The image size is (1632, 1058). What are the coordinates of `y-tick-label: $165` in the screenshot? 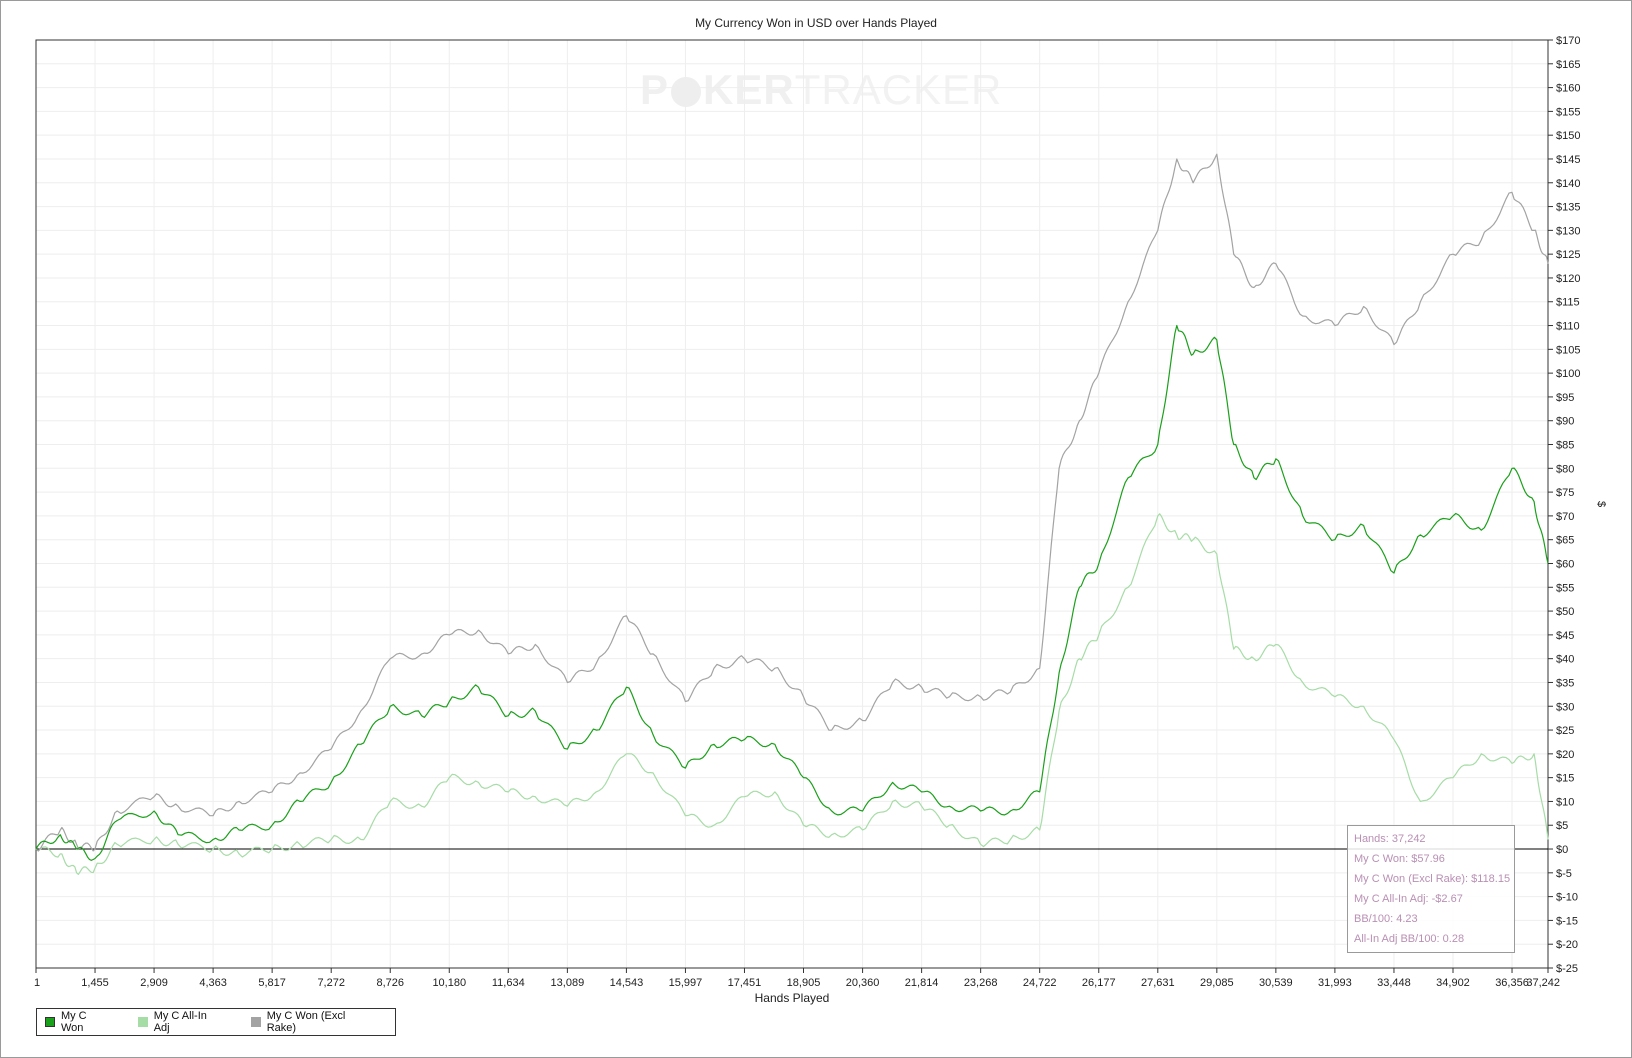 It's located at (1568, 65).